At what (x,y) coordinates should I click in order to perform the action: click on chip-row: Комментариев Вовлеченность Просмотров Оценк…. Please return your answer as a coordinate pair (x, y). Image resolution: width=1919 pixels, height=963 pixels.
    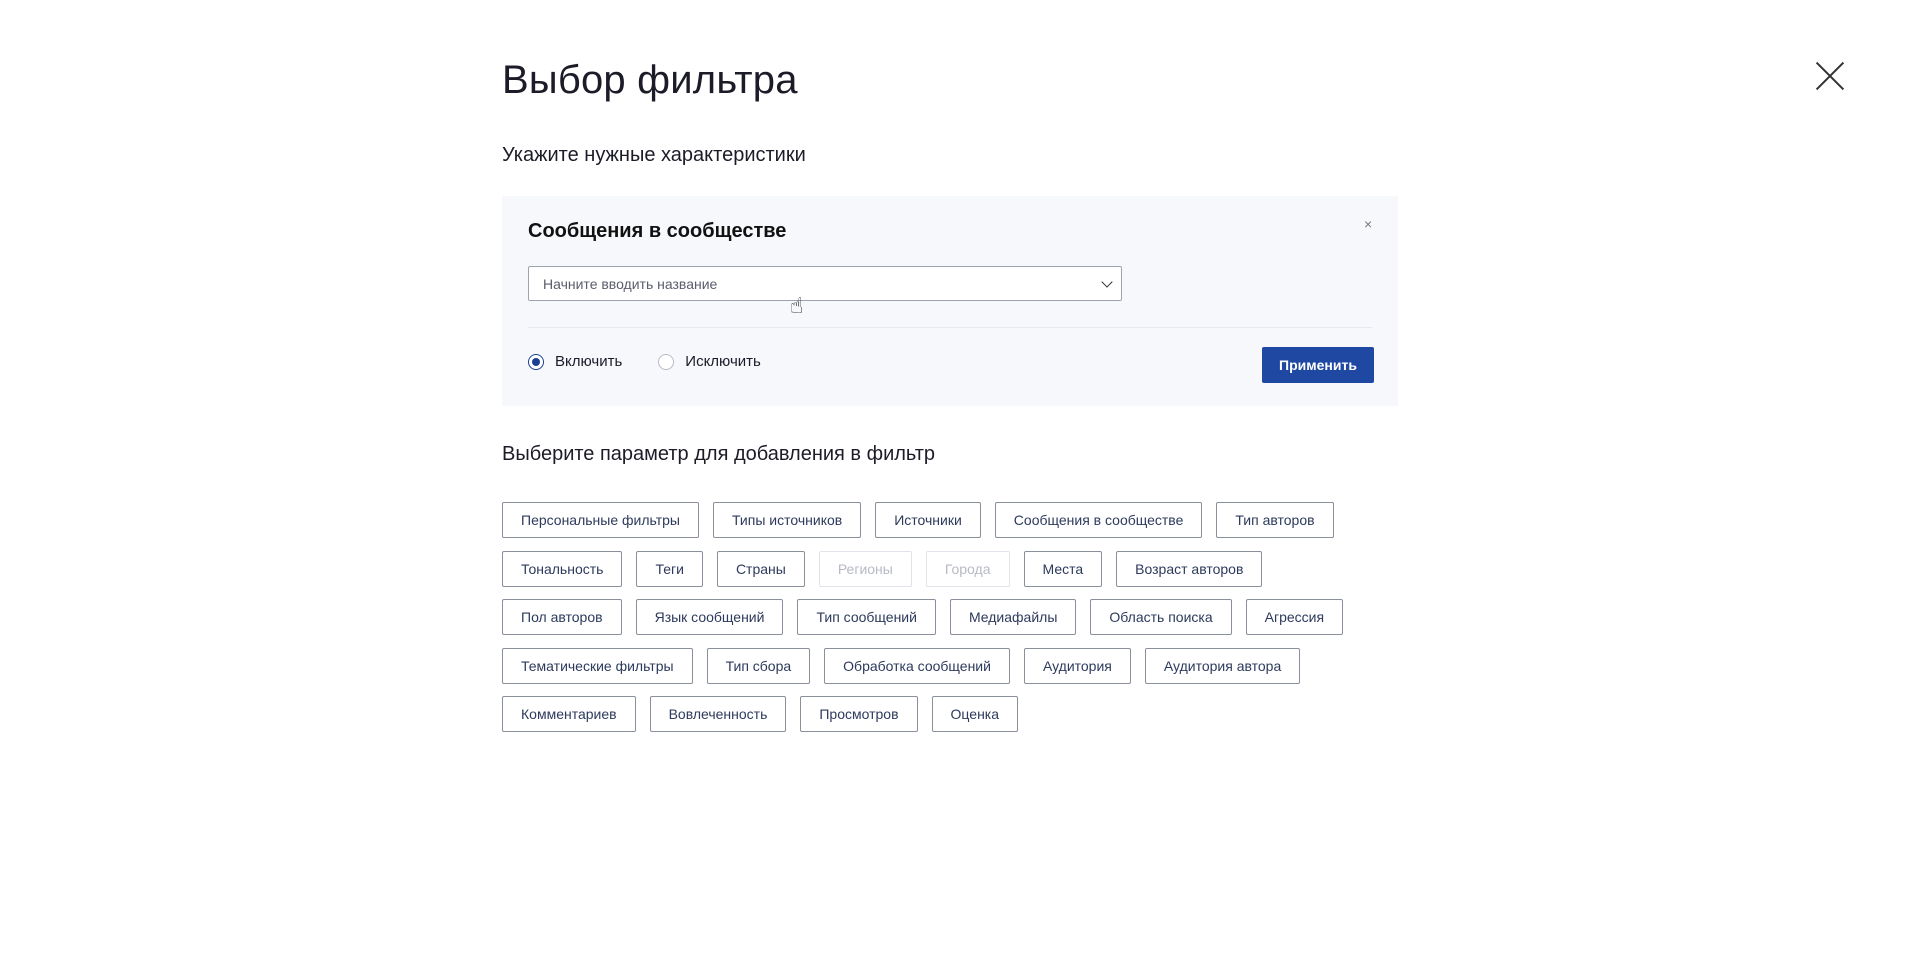
    Looking at the image, I should click on (942, 714).